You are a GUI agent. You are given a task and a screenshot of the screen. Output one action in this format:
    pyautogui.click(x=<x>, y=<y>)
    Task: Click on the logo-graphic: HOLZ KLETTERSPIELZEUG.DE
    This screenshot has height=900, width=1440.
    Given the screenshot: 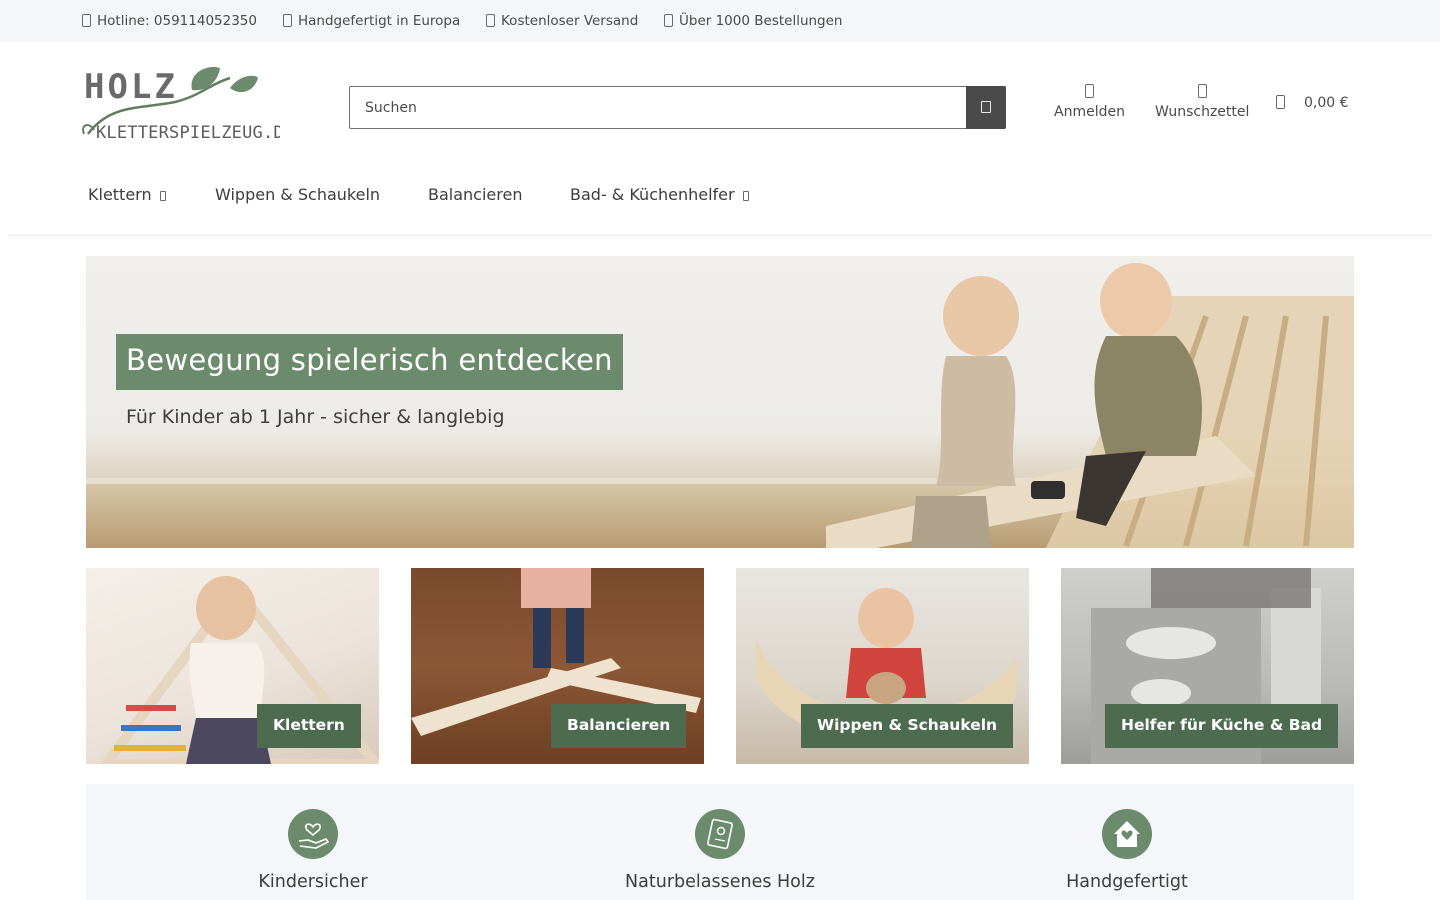 What is the action you would take?
    pyautogui.click(x=188, y=104)
    